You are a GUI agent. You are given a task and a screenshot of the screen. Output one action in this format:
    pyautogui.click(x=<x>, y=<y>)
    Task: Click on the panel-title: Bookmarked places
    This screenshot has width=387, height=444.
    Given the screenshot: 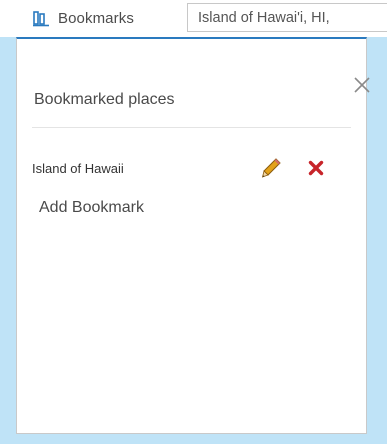 What is the action you would take?
    pyautogui.click(x=104, y=99)
    